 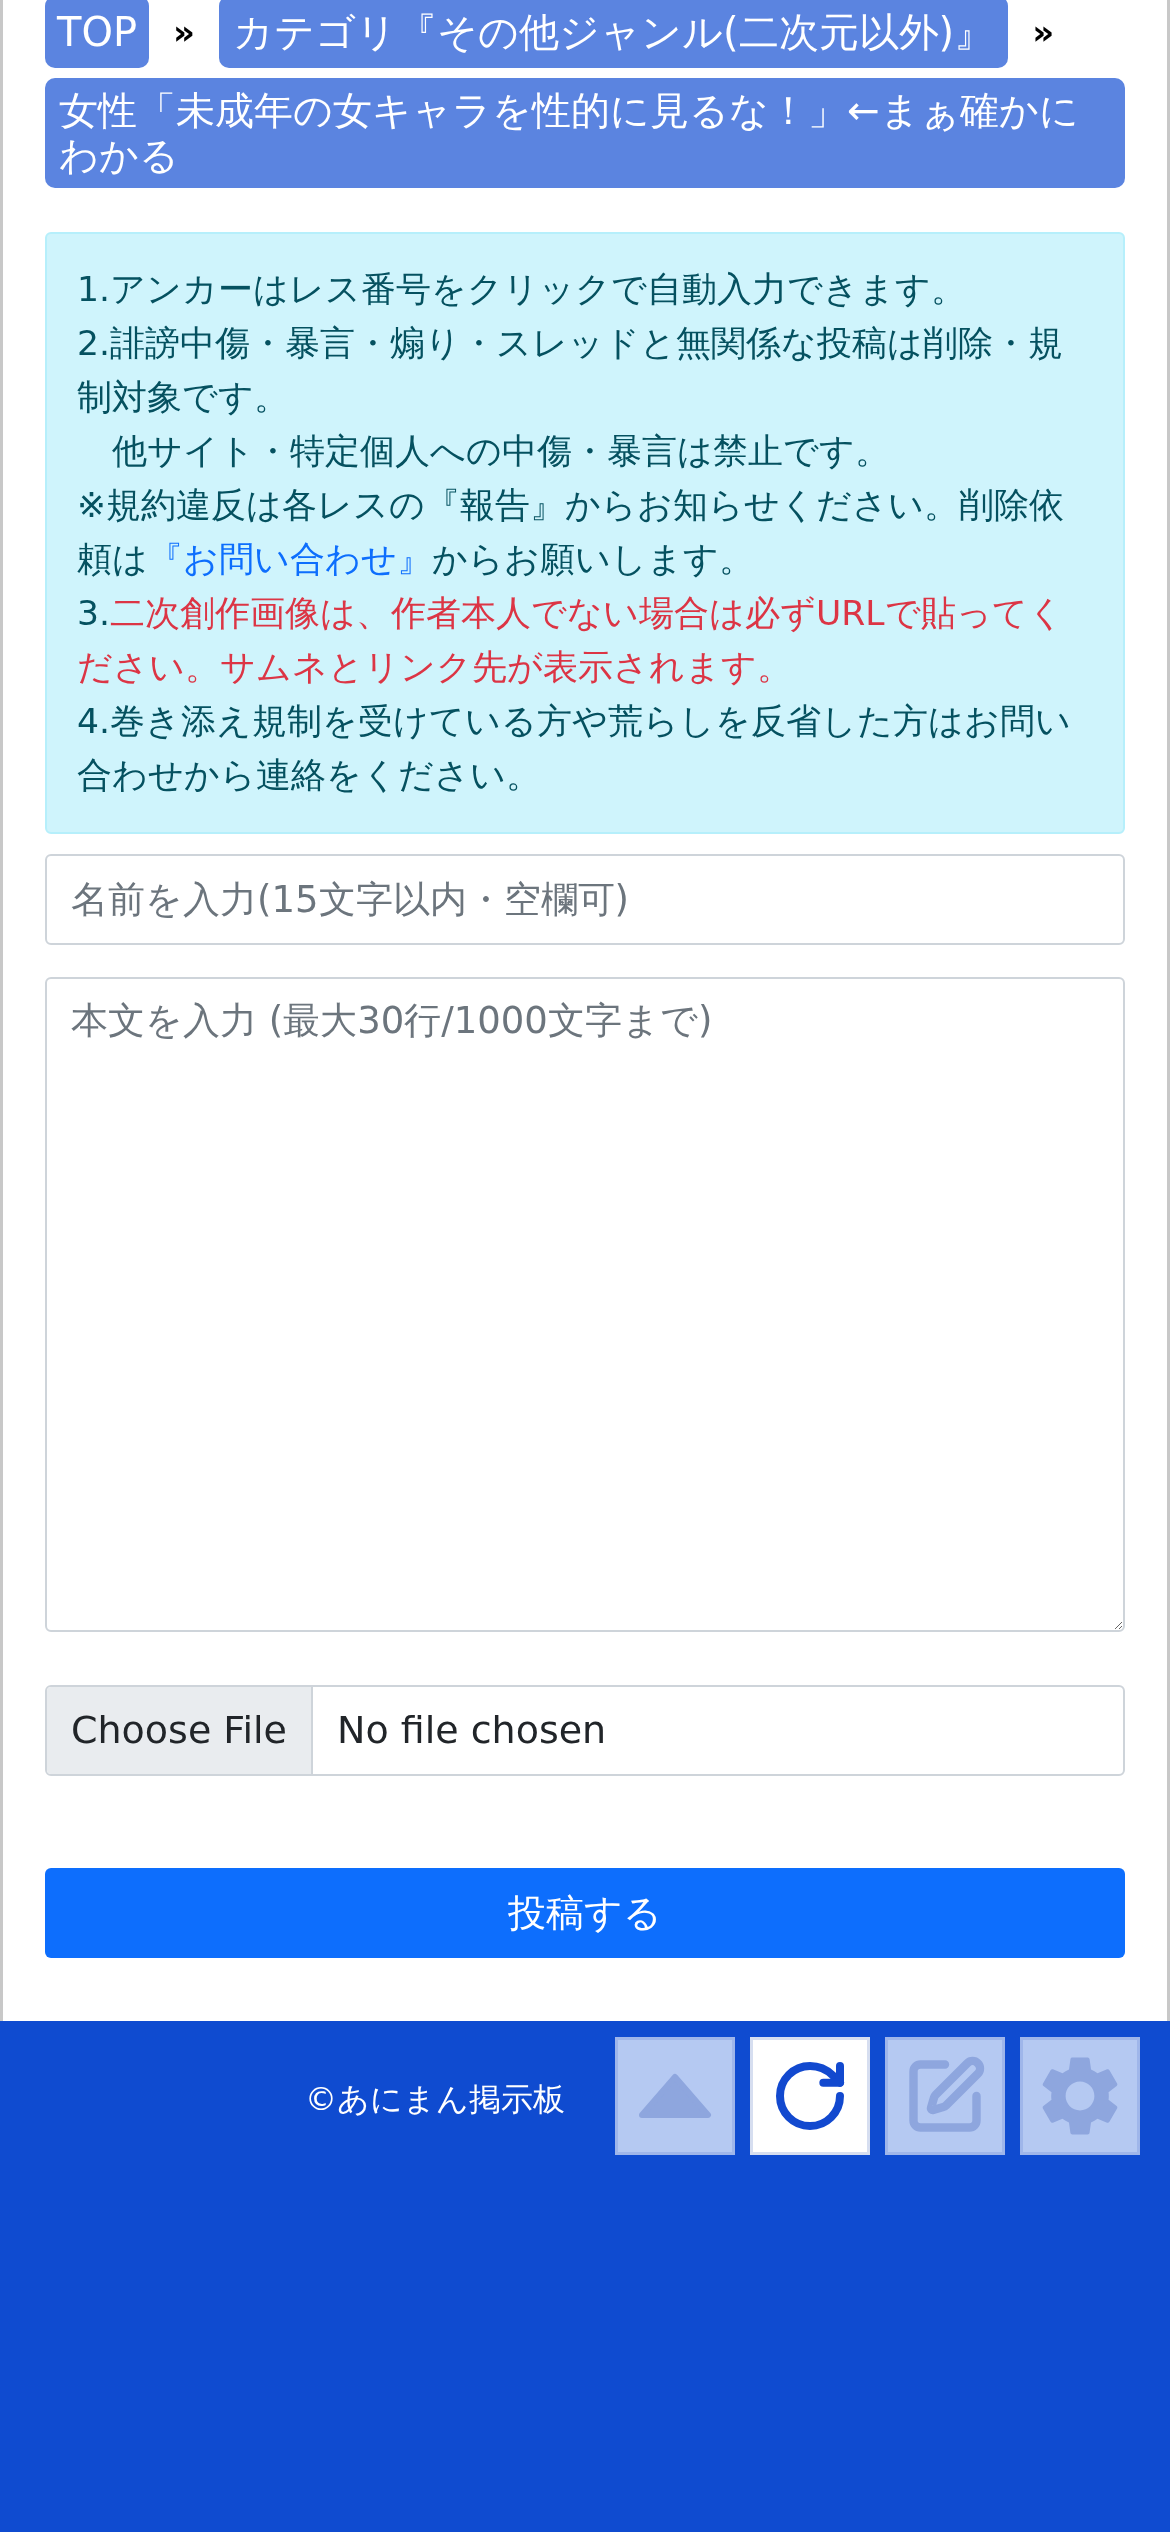 What do you see at coordinates (571, 640) in the screenshot?
I see `notice-warning: 3.二次創作画像は、作者本人でない場合は必ずURLで貼ってください。サムネとリンク先が表示されます。` at bounding box center [571, 640].